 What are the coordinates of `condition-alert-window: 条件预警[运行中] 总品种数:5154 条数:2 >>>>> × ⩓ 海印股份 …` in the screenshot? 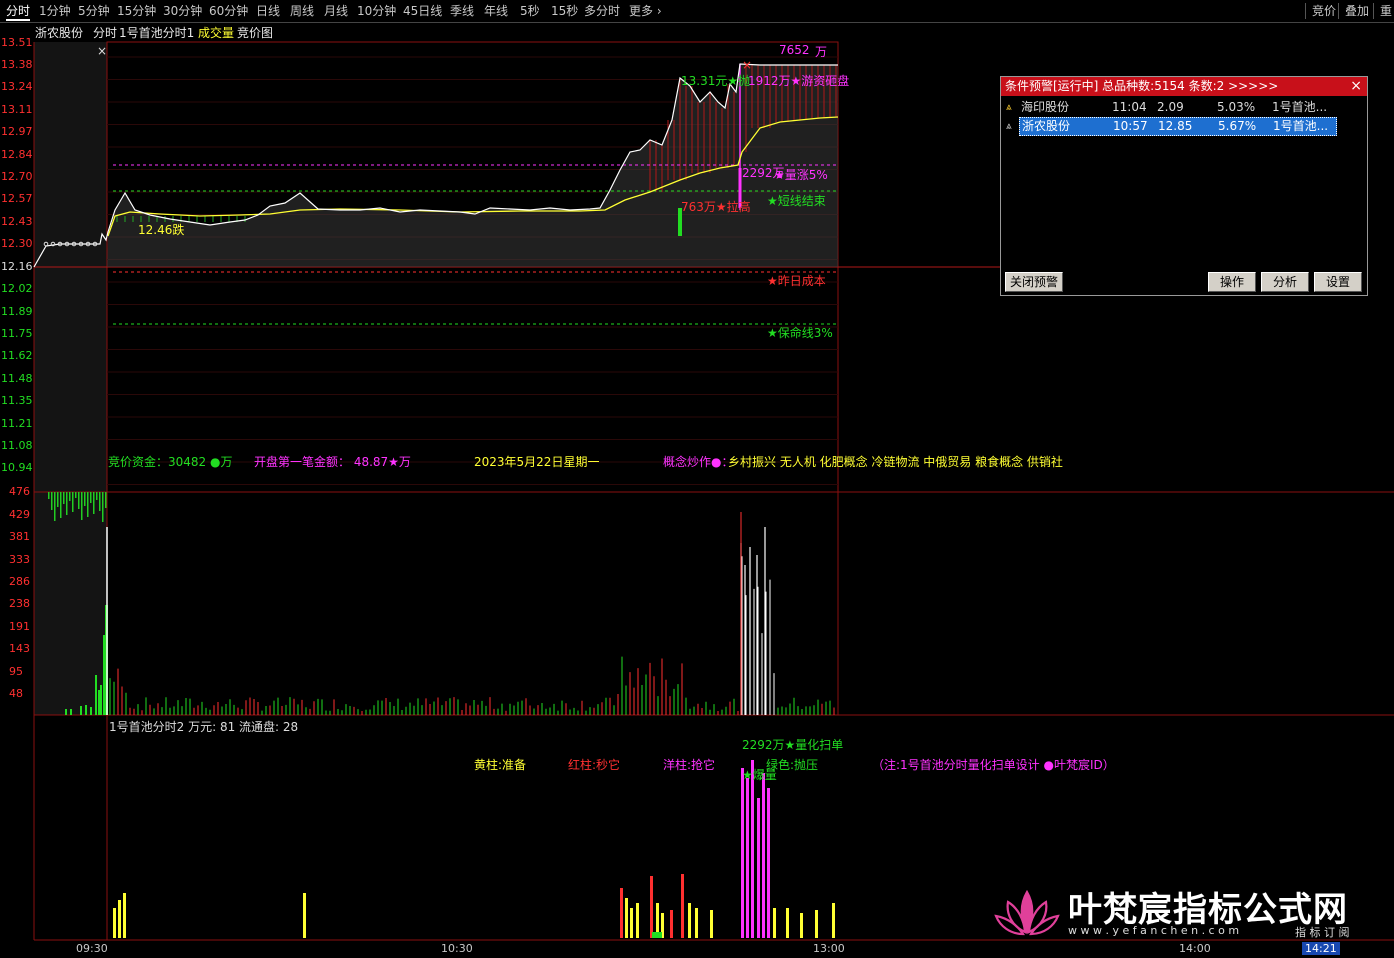 It's located at (1184, 186).